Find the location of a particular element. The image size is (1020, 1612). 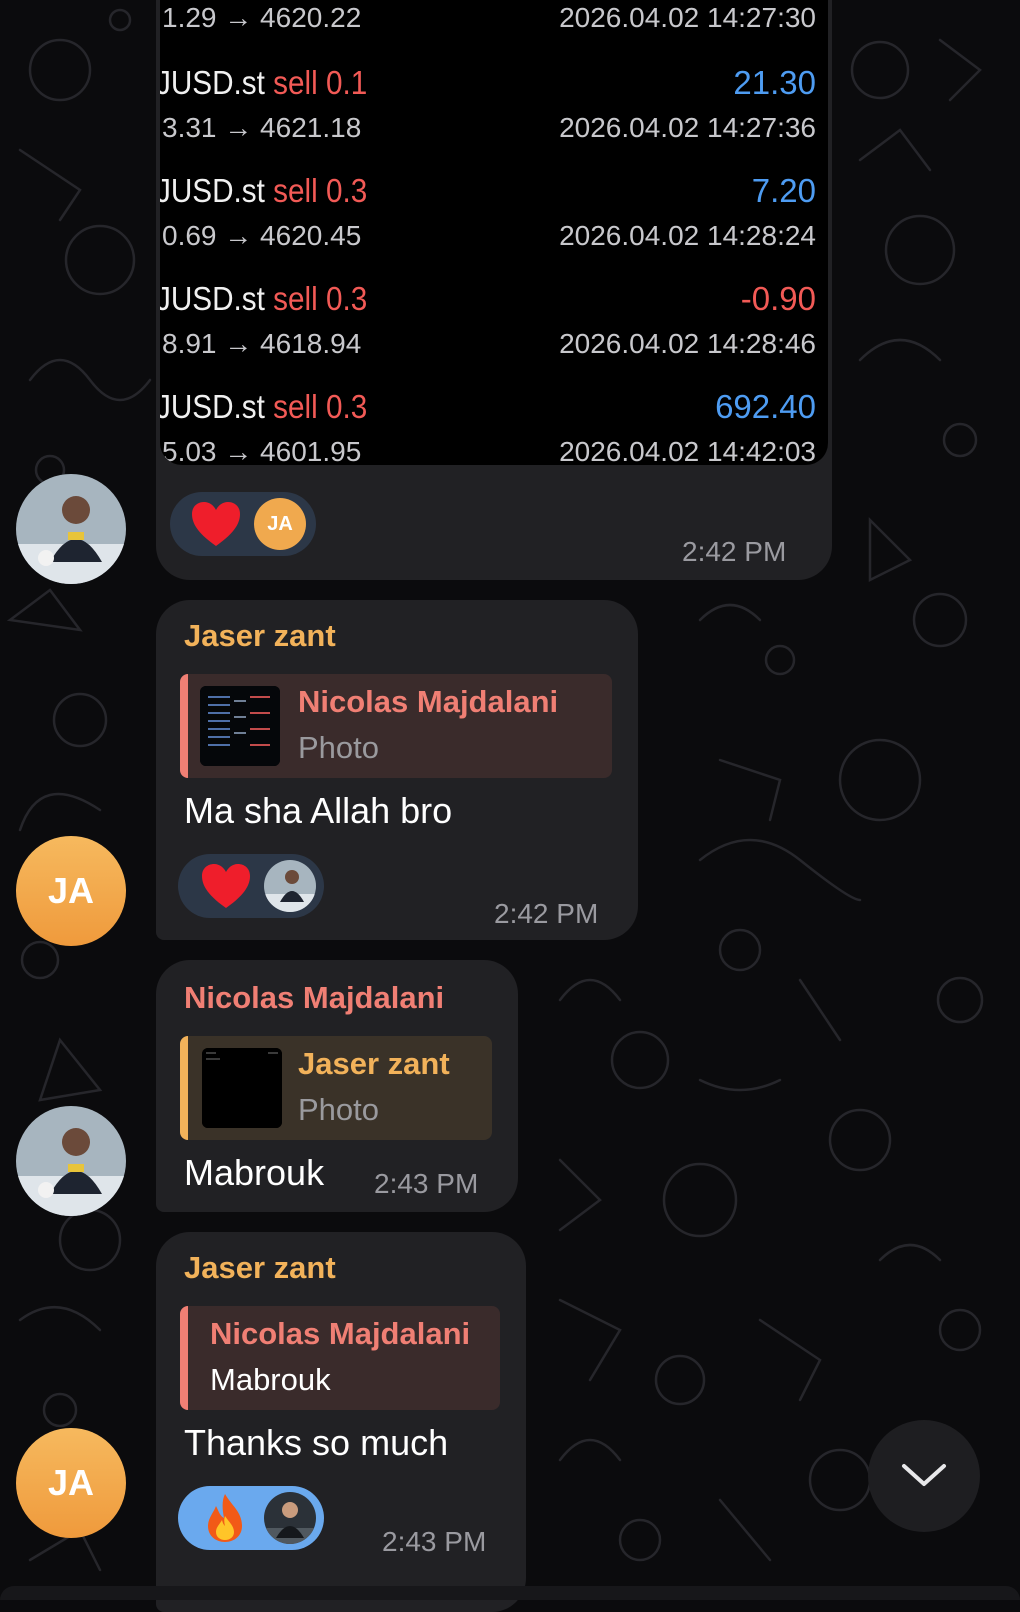

reply-author: Jaser zant is located at coordinates (374, 1063).